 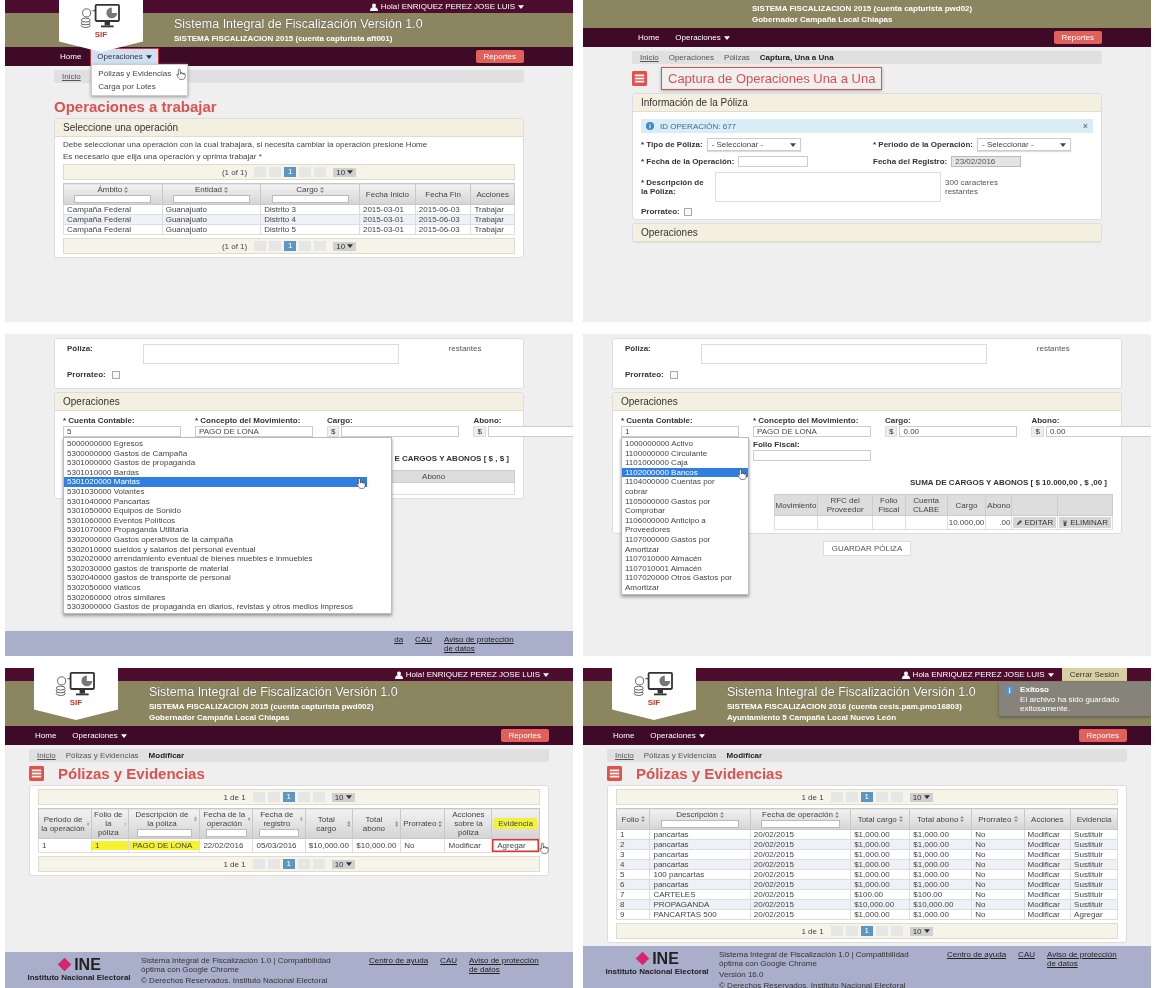 I want to click on breadcrumb-item: Pólizas, so click(x=737, y=57).